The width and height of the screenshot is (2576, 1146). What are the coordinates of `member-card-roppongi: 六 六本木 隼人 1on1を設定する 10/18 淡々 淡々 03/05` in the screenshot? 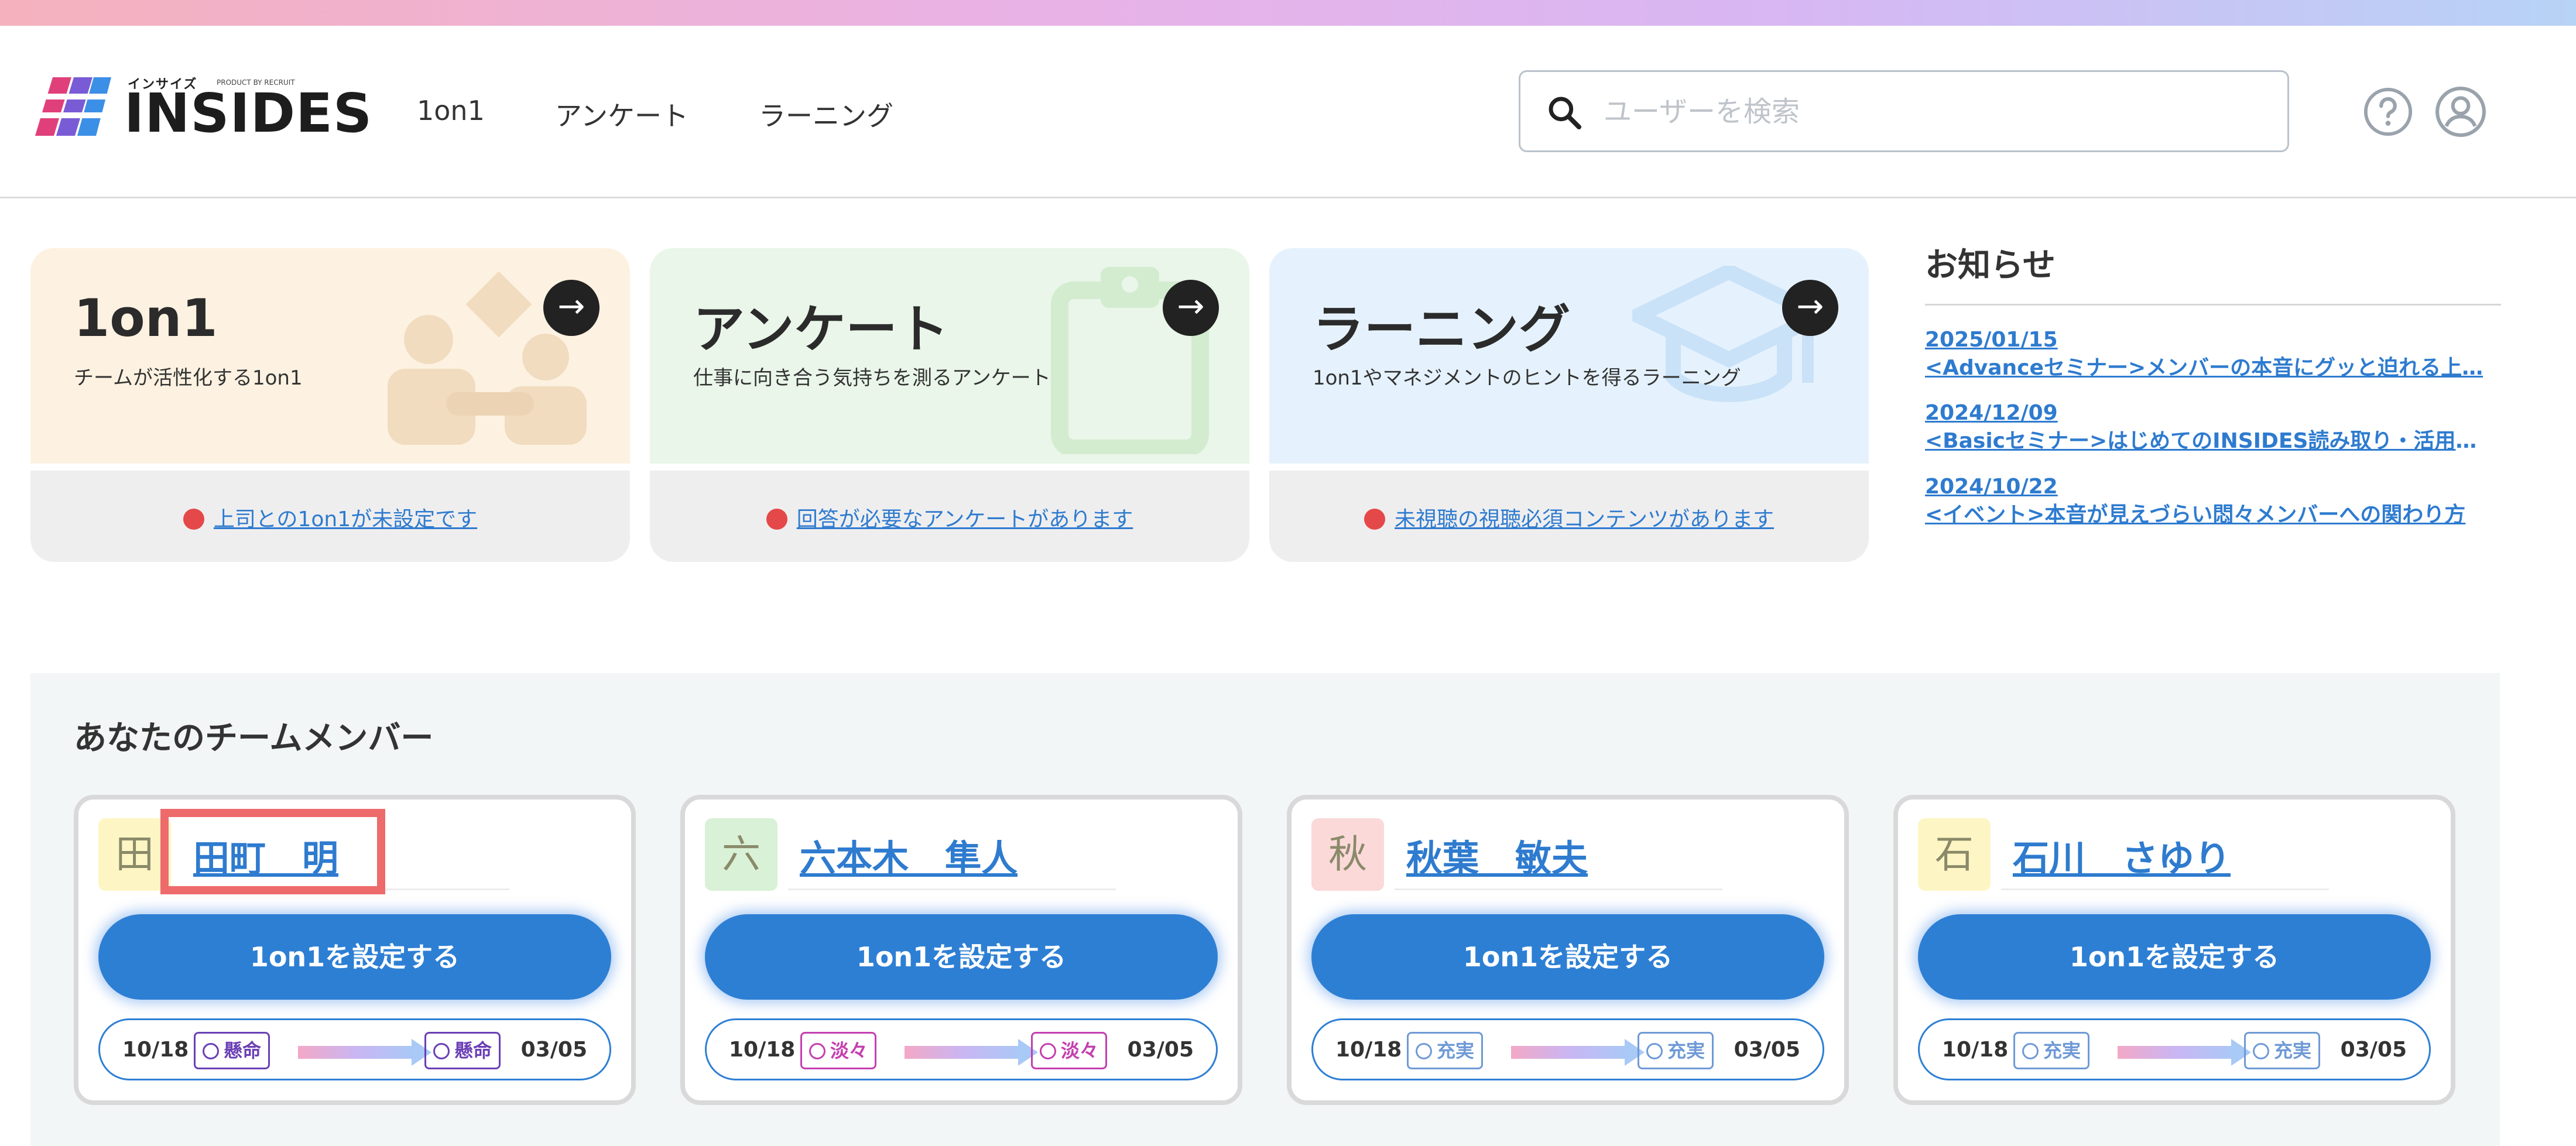 It's located at (961, 950).